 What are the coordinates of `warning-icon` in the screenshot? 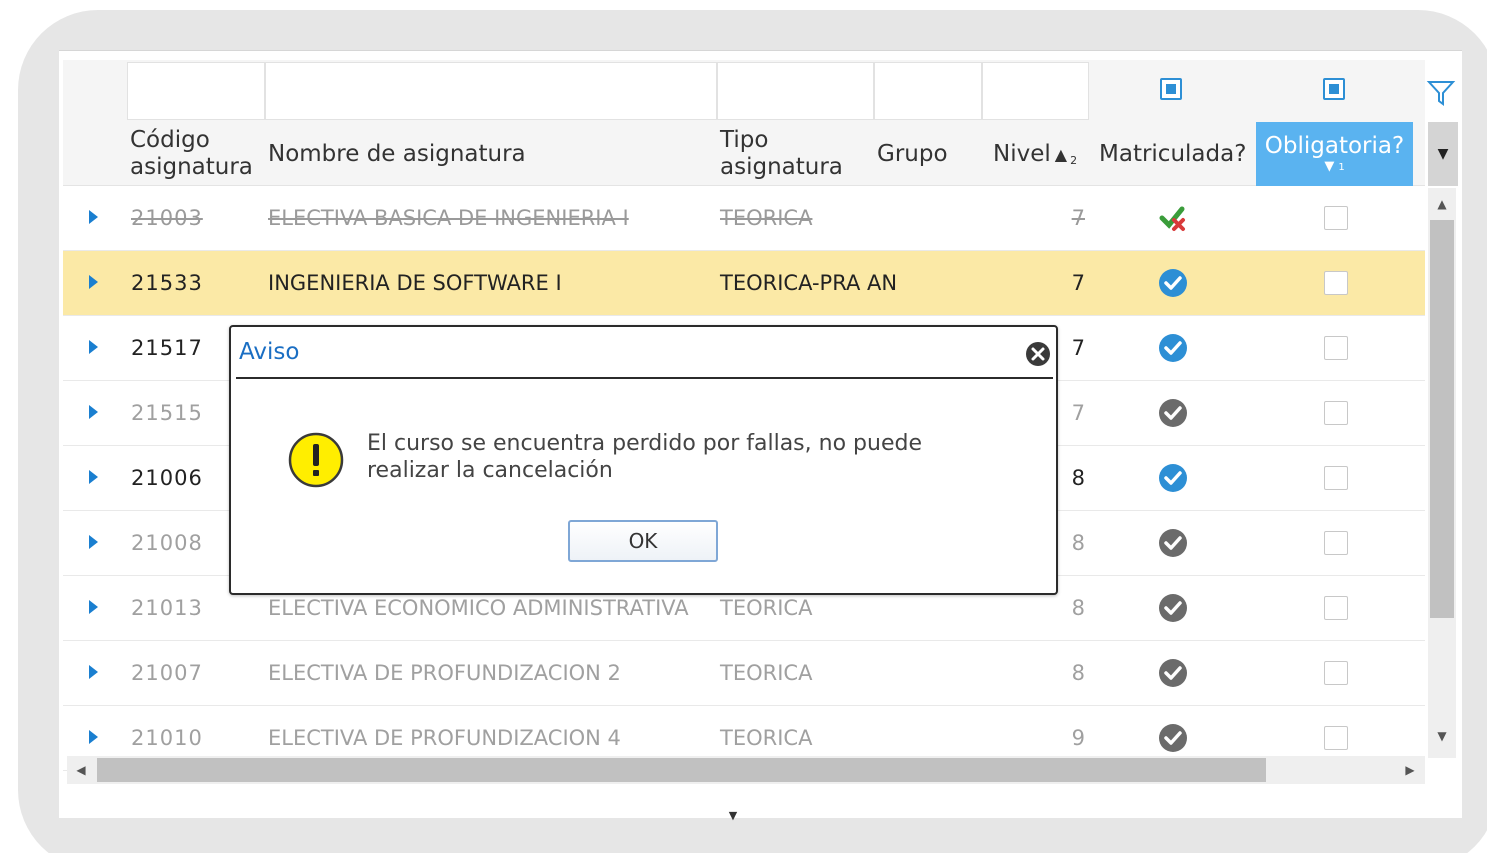 It's located at (316, 460).